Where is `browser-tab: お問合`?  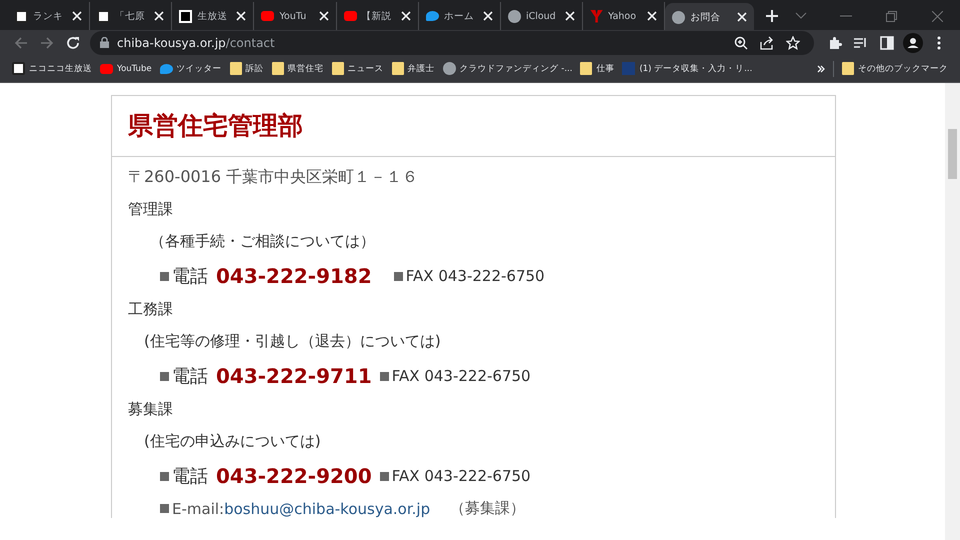 browser-tab: お問合 is located at coordinates (709, 17).